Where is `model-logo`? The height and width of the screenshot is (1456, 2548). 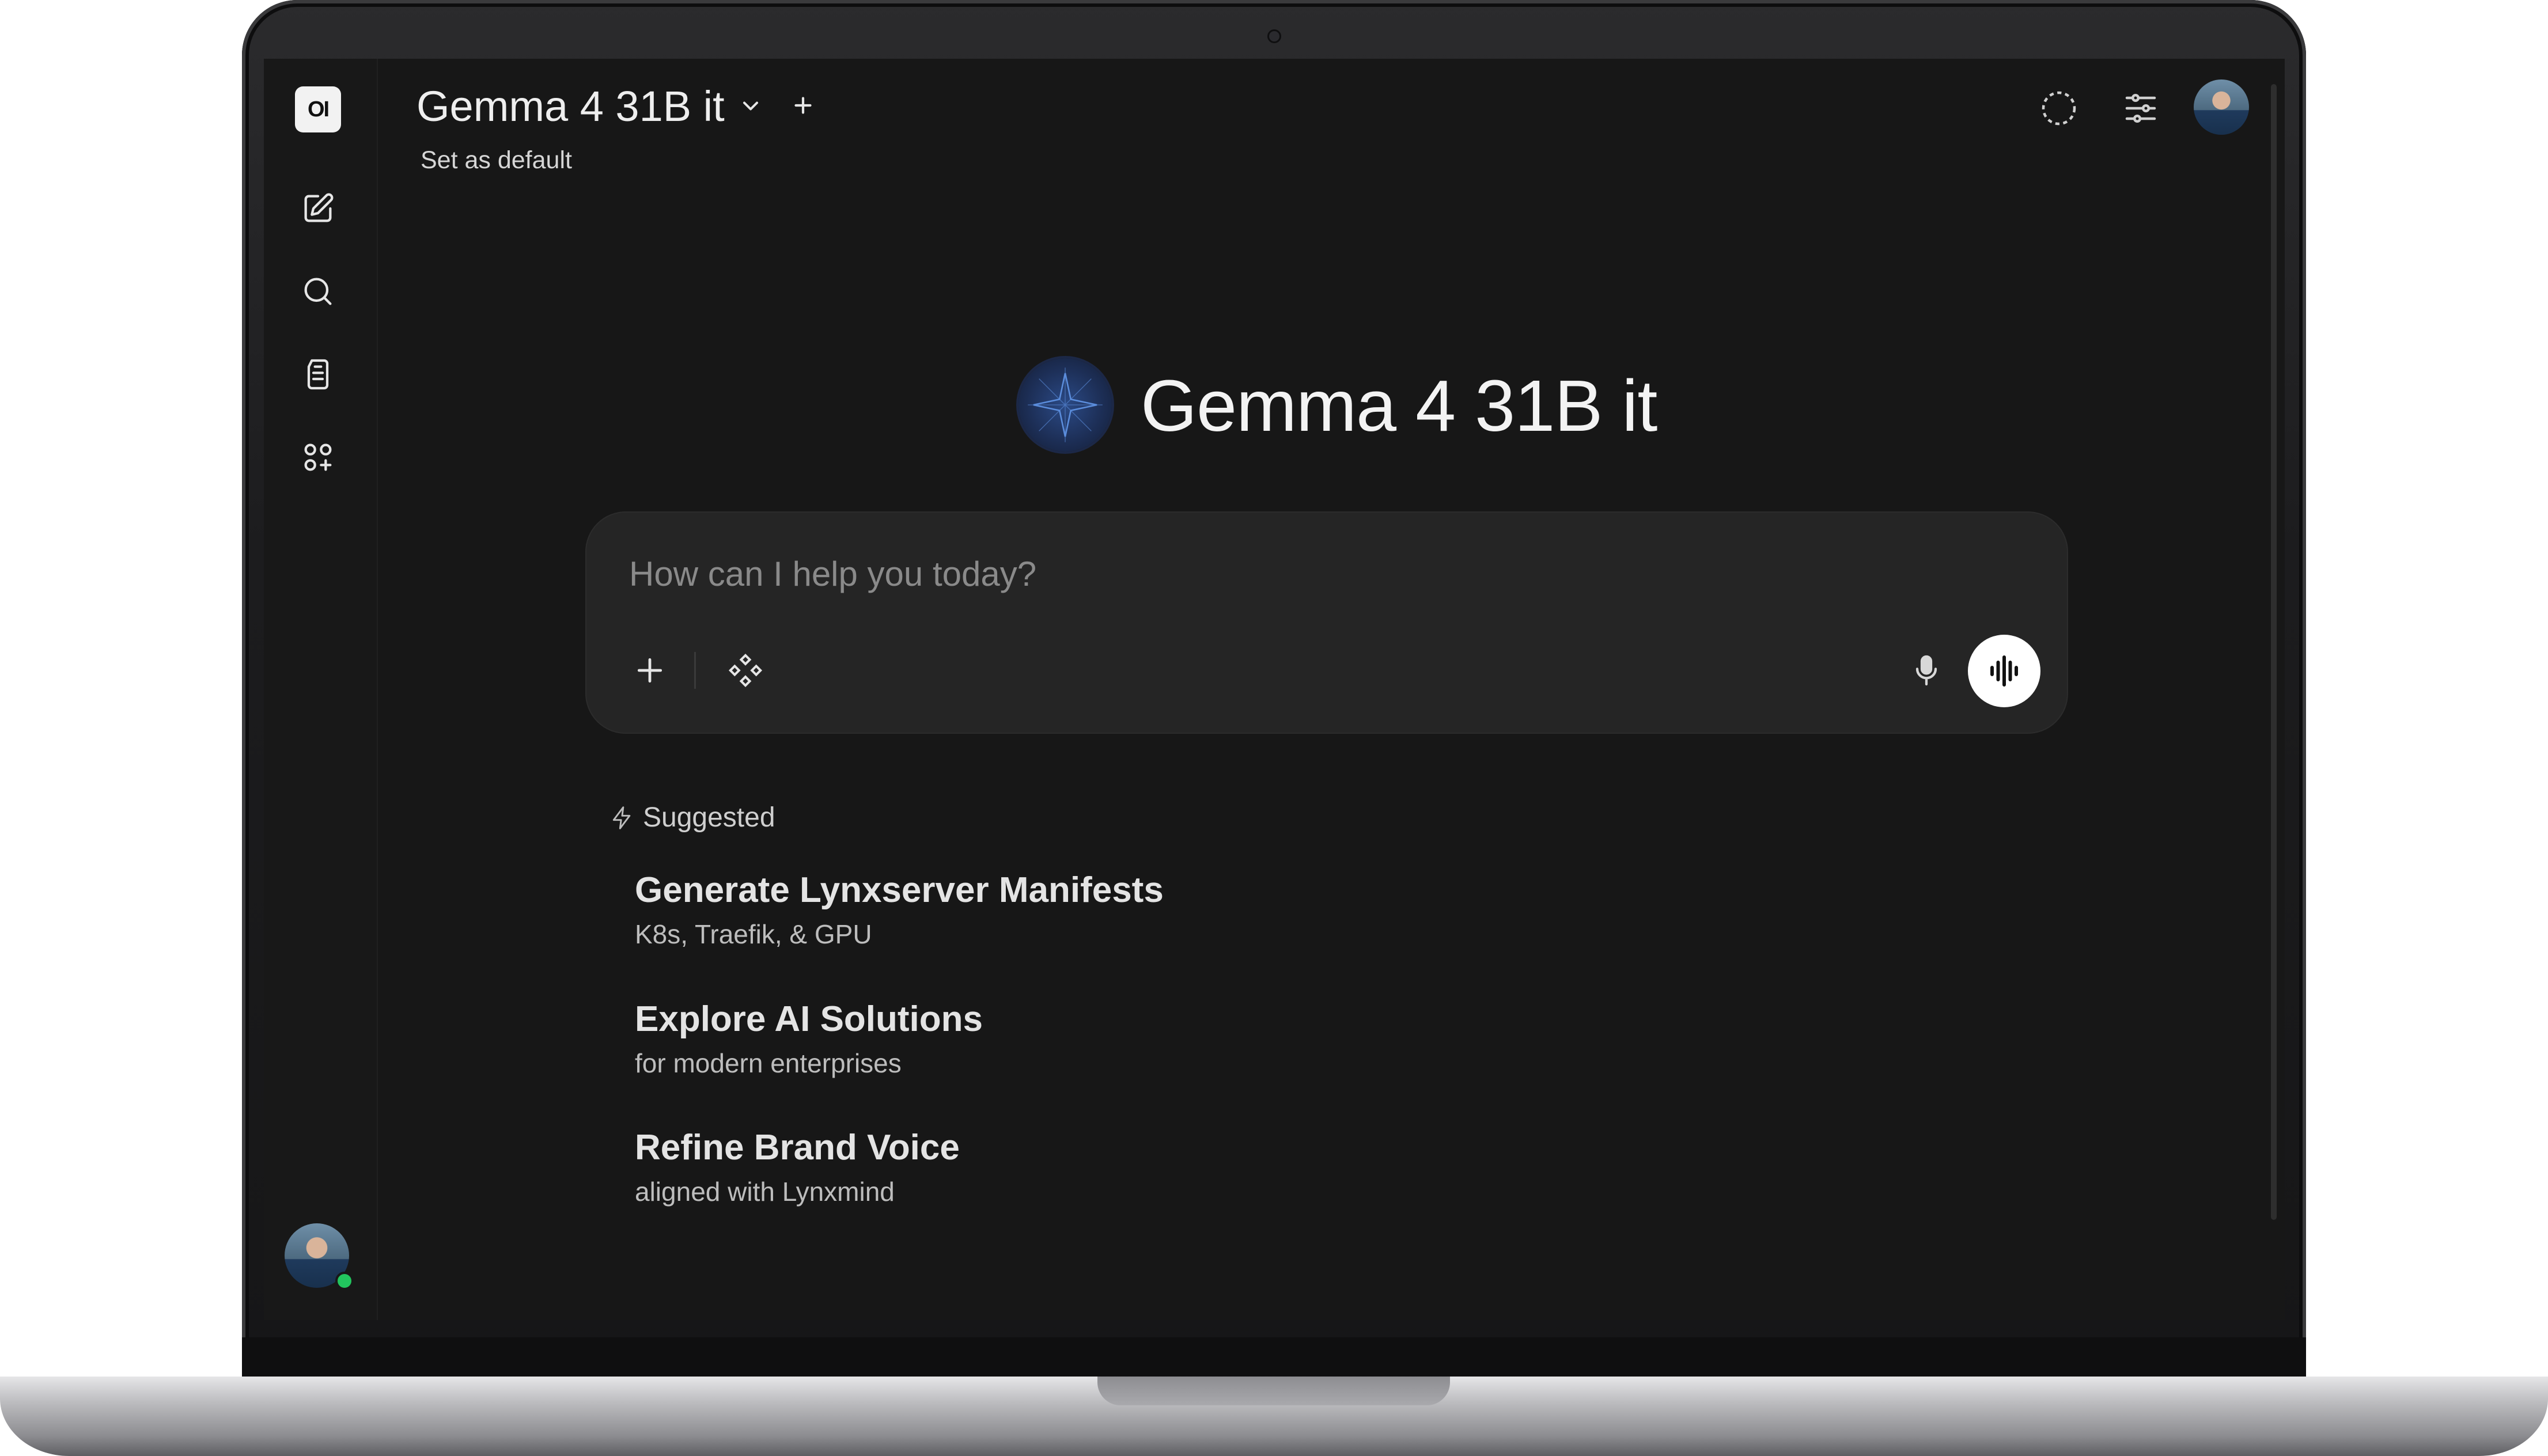
model-logo is located at coordinates (1065, 405).